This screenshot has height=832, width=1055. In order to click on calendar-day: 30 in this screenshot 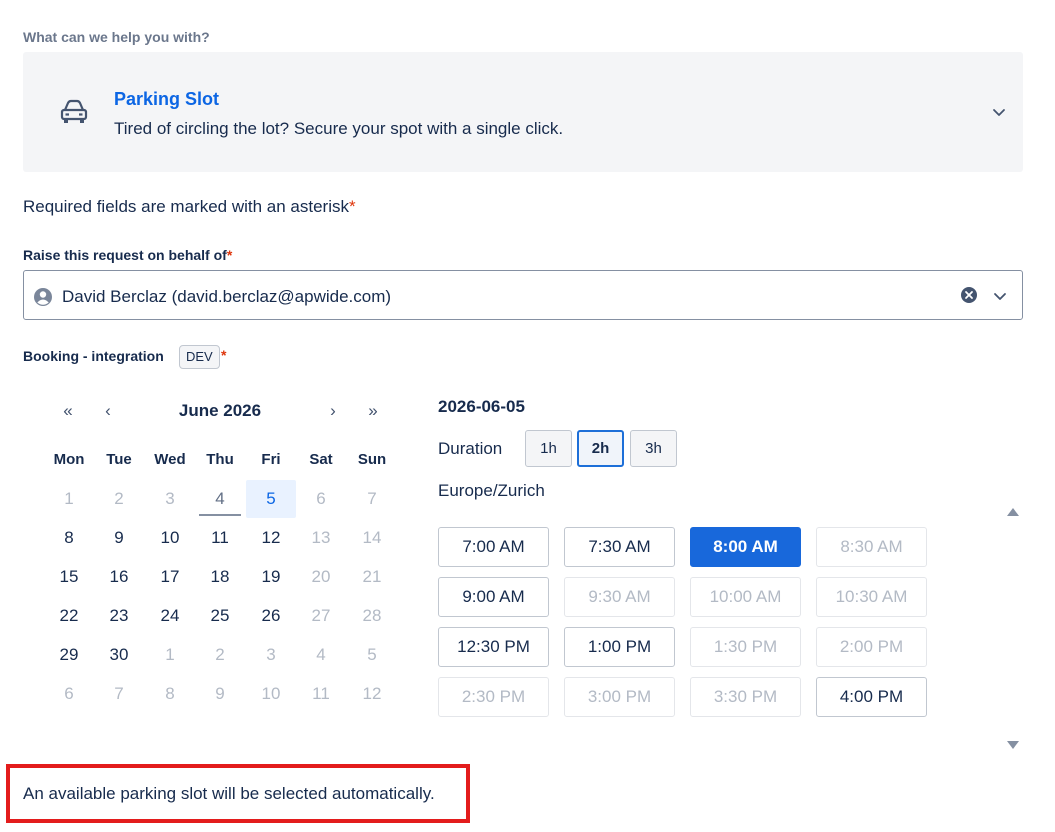, I will do `click(119, 655)`.